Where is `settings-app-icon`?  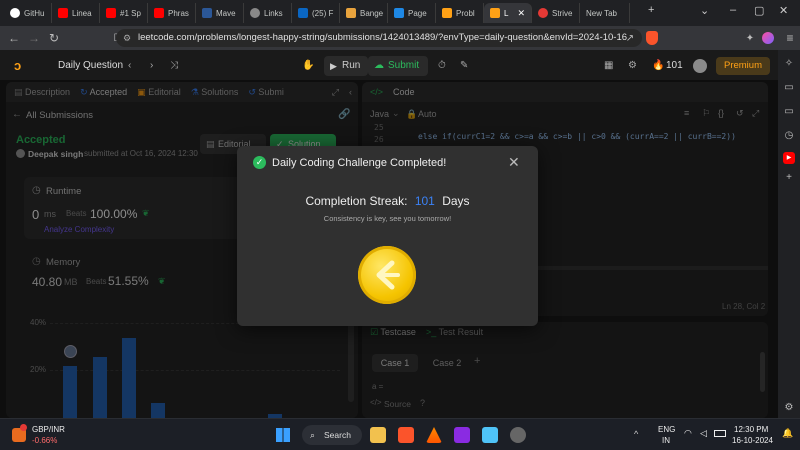 settings-app-icon is located at coordinates (518, 435).